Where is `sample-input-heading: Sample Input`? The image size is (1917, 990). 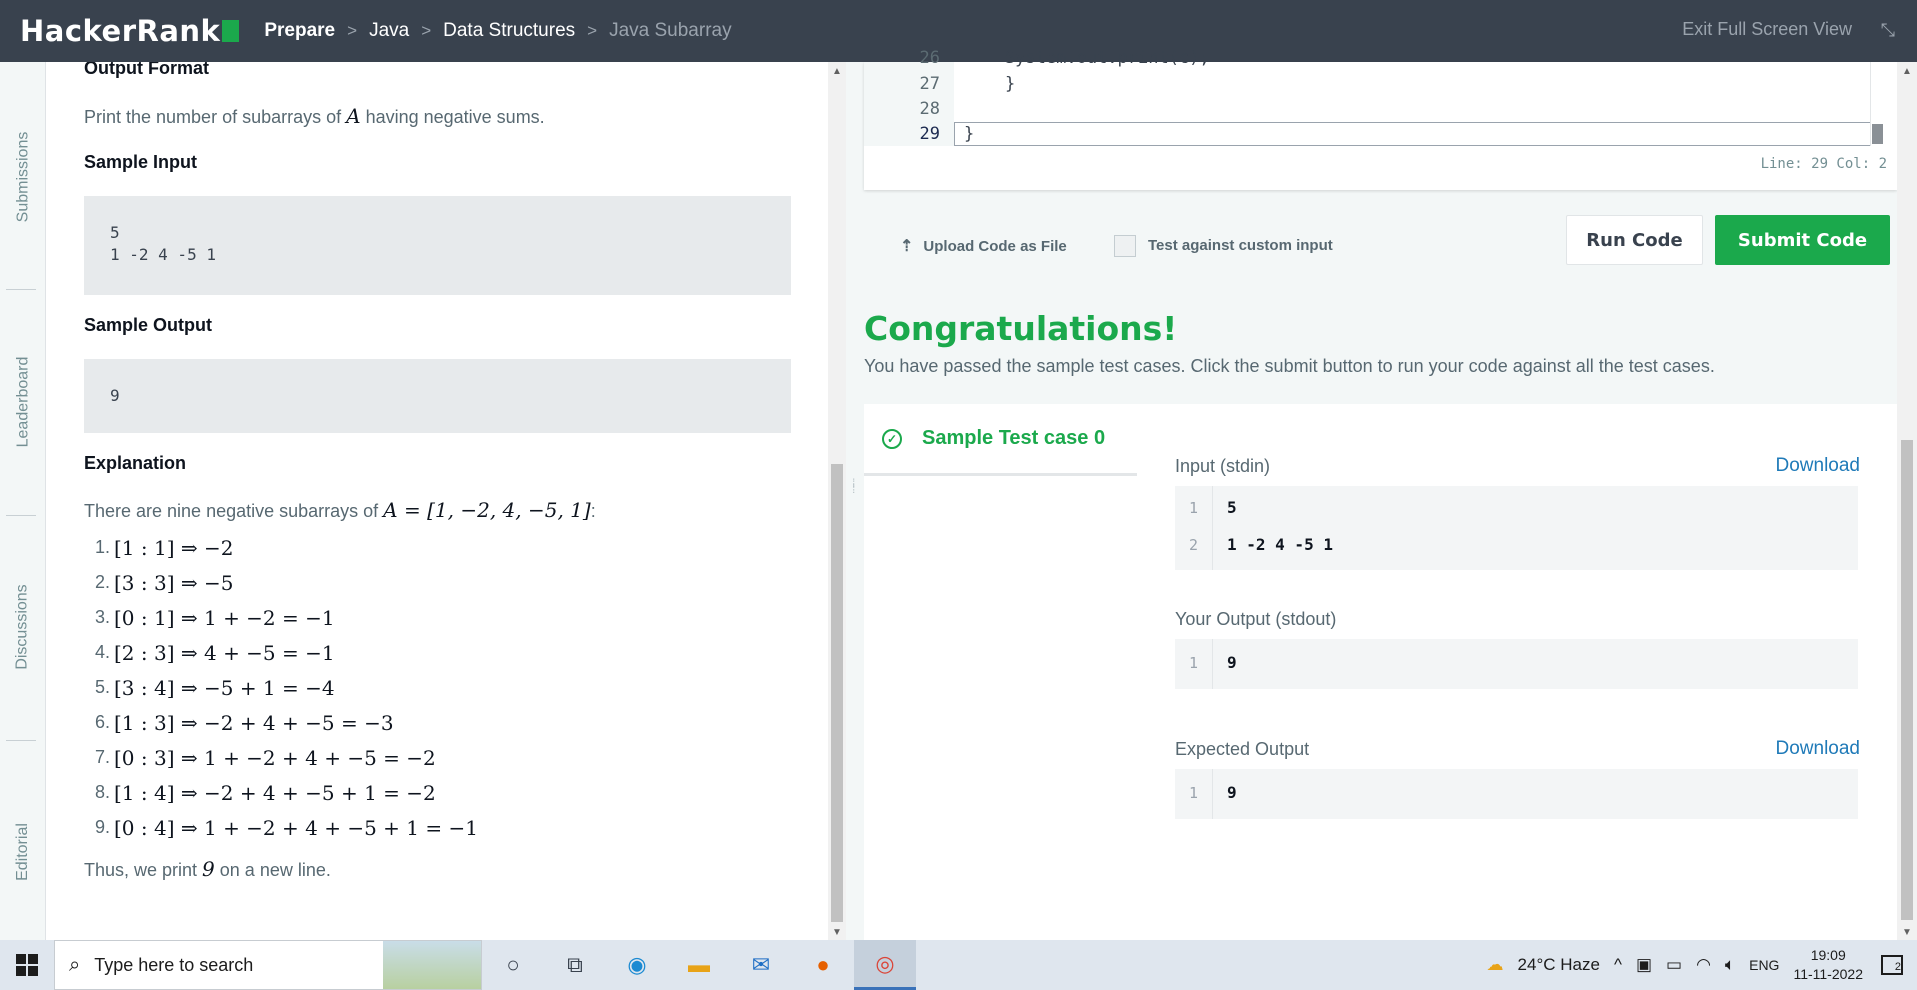 sample-input-heading: Sample Input is located at coordinates (141, 162).